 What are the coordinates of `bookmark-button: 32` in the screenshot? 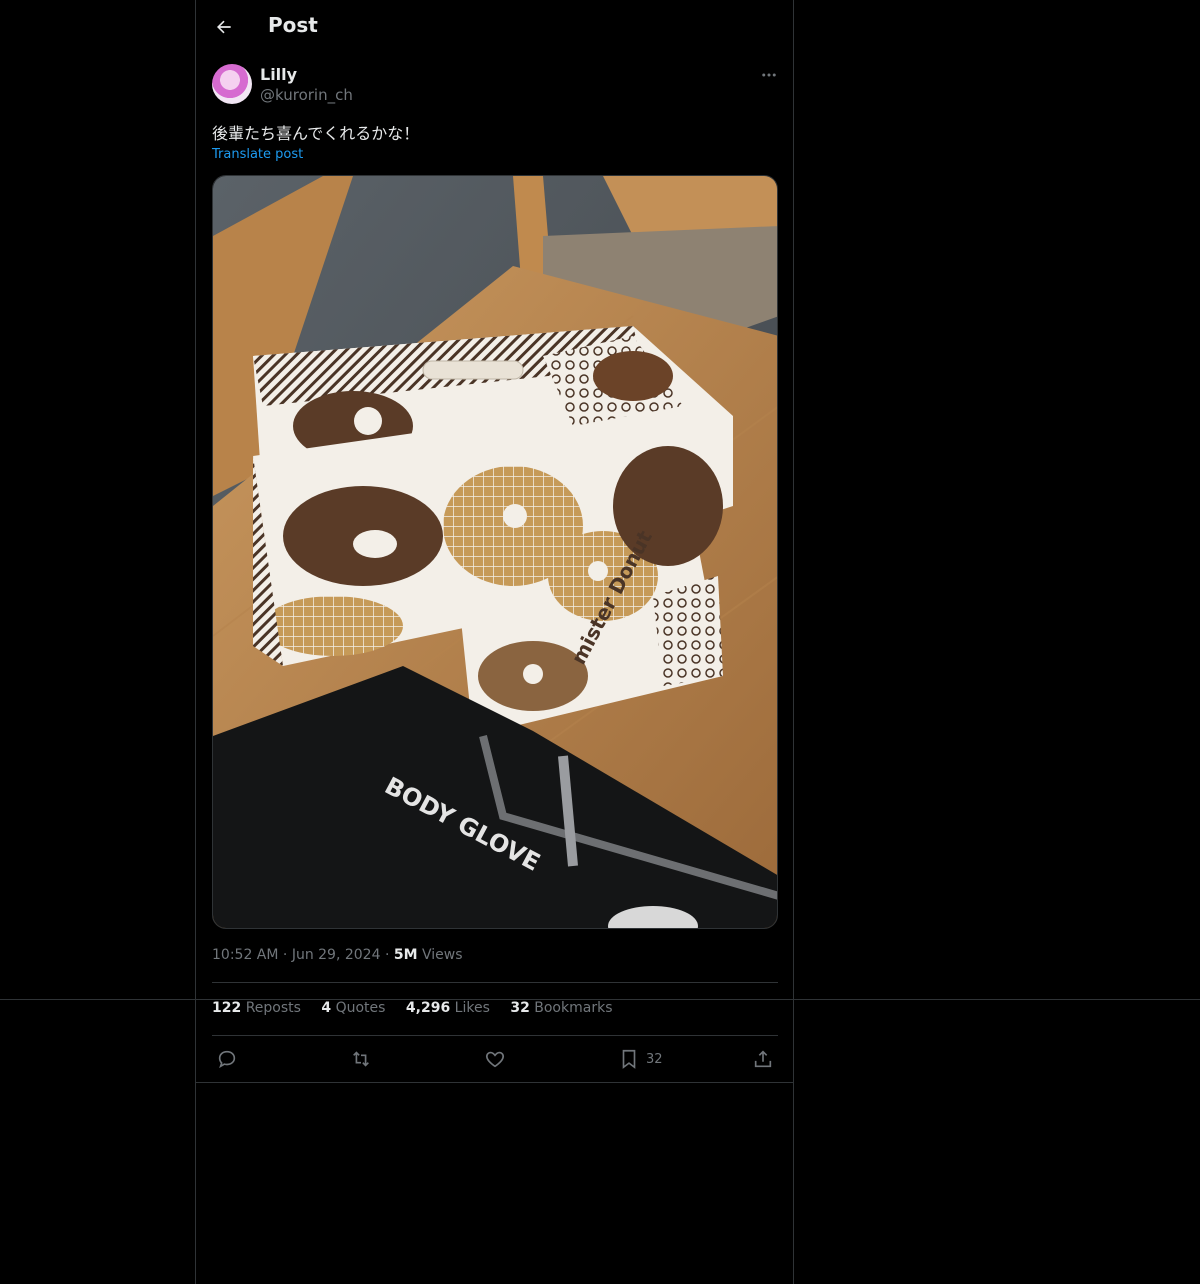 It's located at (640, 1059).